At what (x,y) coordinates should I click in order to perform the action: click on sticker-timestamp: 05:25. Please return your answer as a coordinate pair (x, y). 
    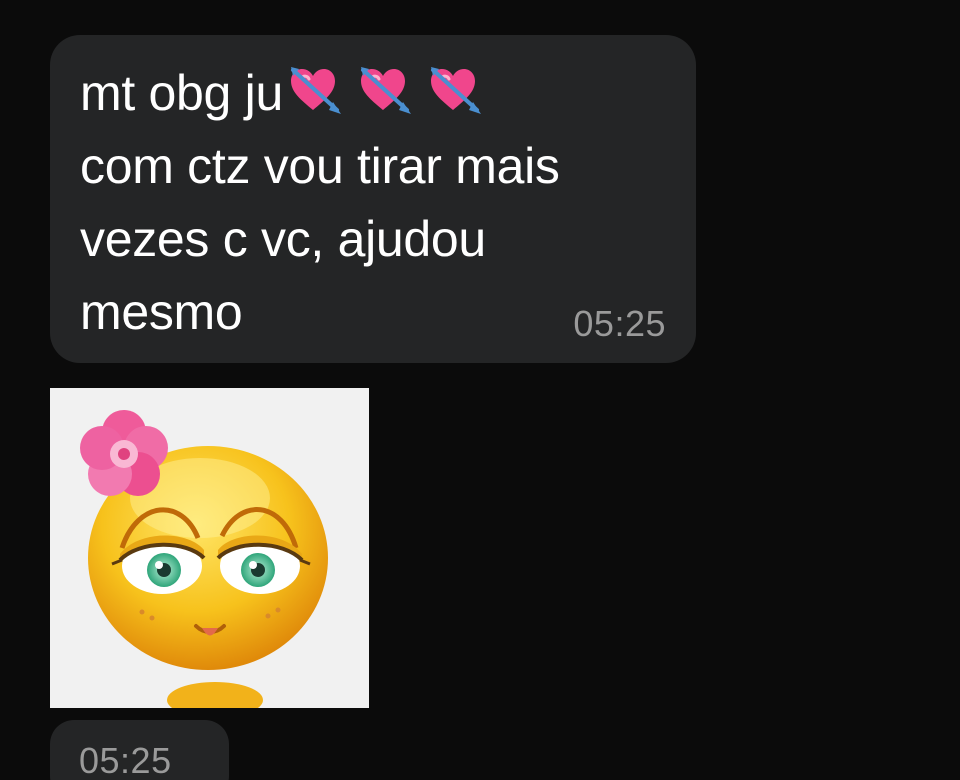
    Looking at the image, I should click on (125, 760).